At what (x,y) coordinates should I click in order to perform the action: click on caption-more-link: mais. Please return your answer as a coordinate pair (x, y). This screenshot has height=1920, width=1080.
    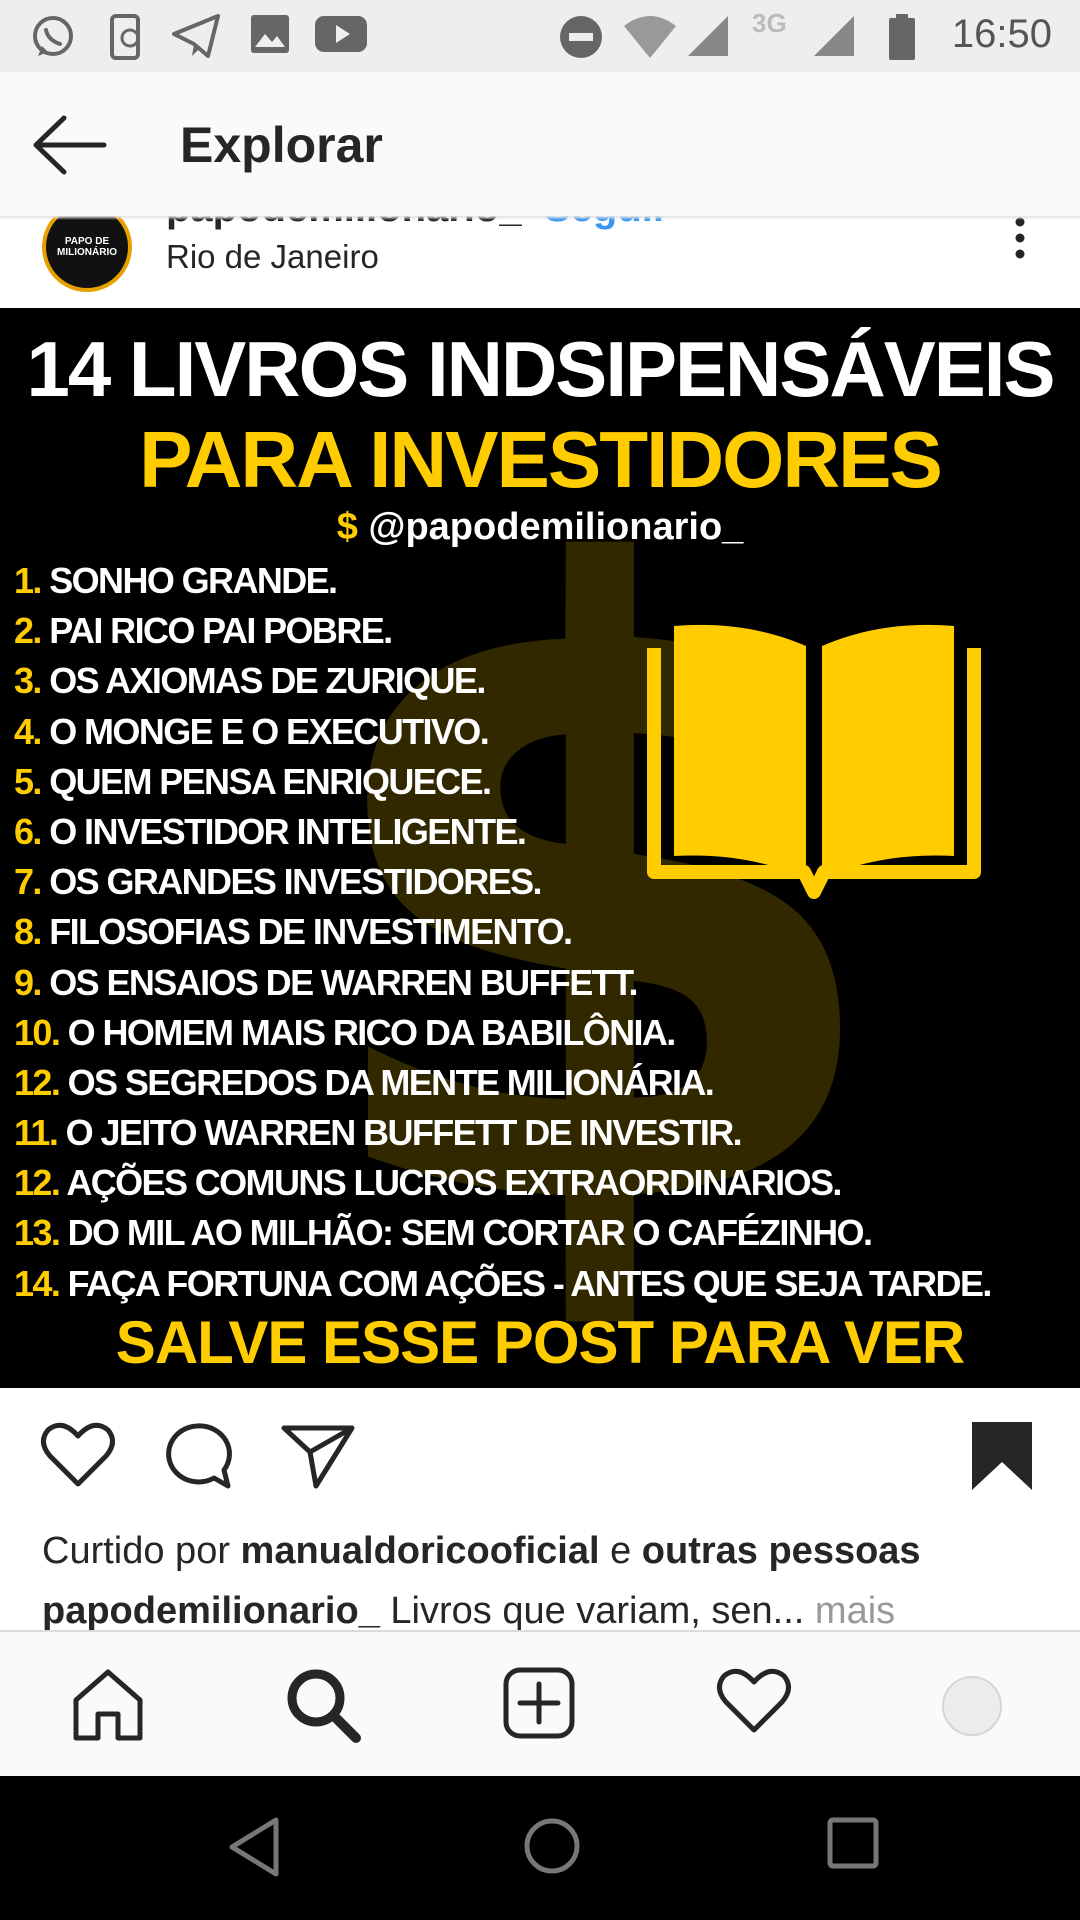
    Looking at the image, I should click on (855, 1611).